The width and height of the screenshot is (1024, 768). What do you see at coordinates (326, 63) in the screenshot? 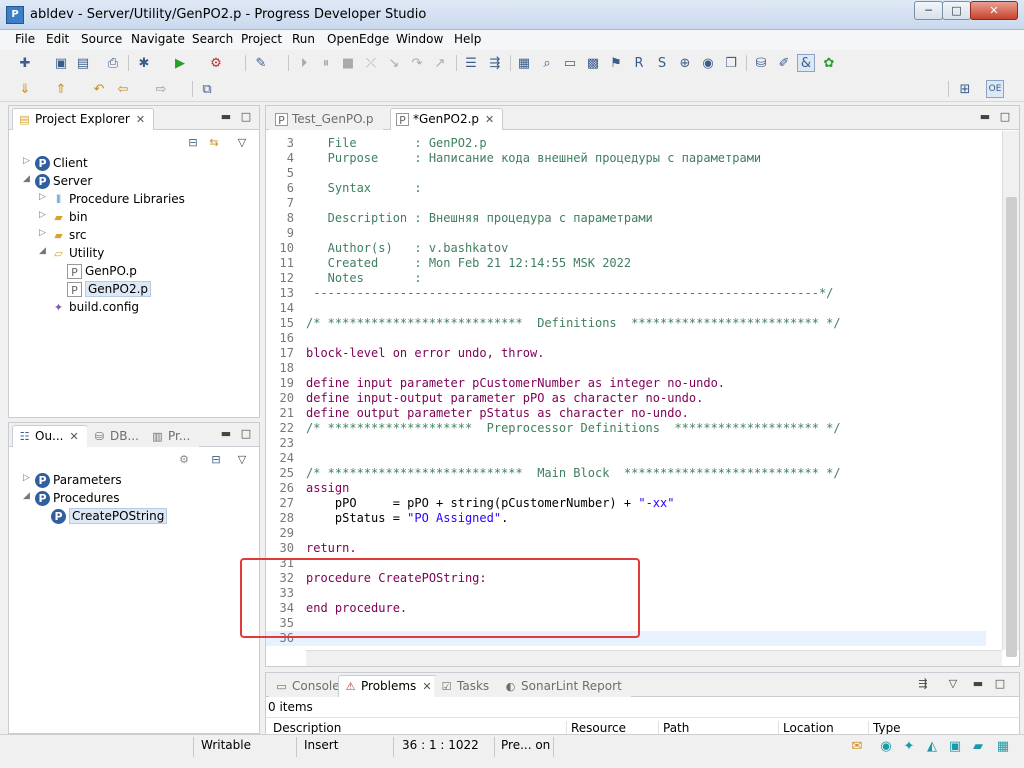
I see `suspend-icon: ⏸` at bounding box center [326, 63].